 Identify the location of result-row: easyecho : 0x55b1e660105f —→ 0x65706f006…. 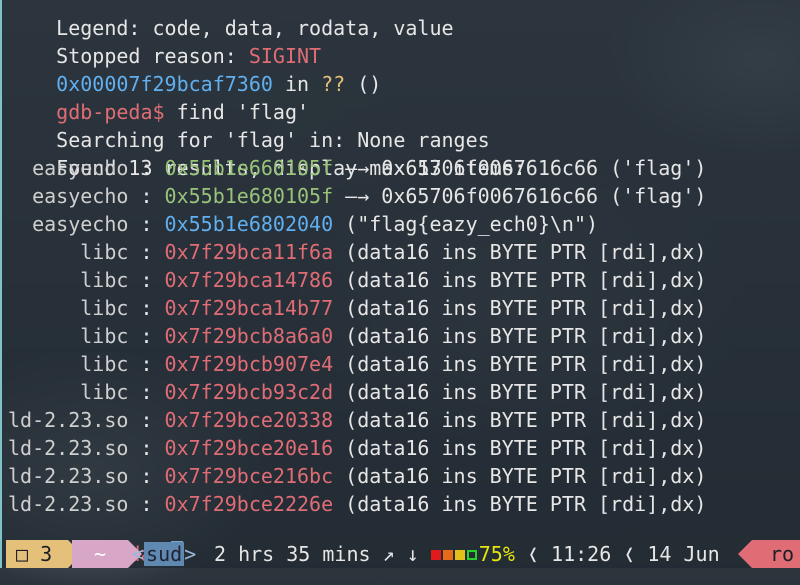
(357, 168).